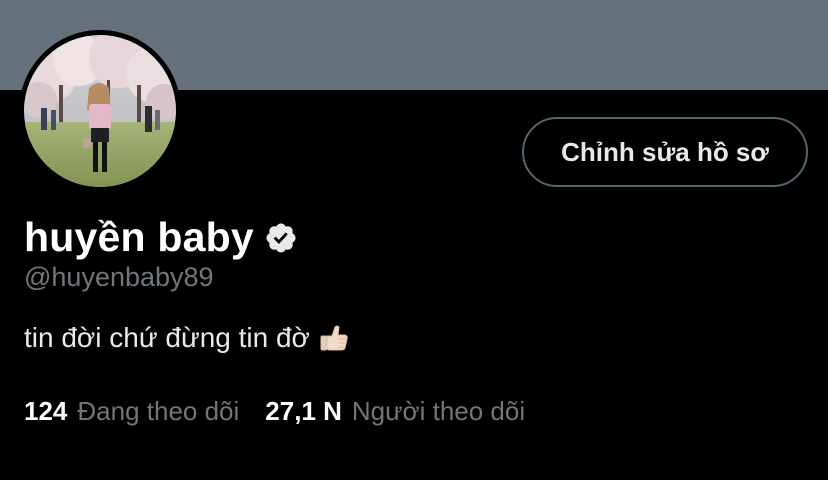 This screenshot has width=828, height=480. I want to click on edit-profile-button: Chỉnh sửa hồ sơ, so click(665, 152).